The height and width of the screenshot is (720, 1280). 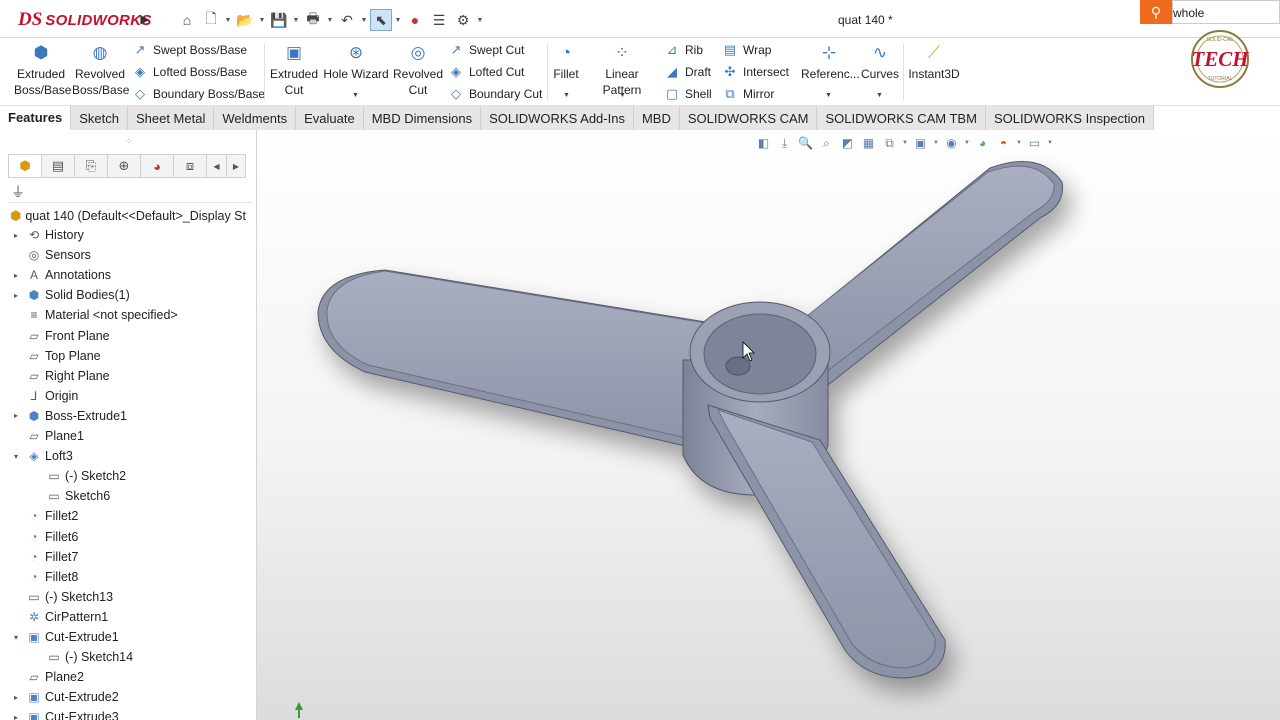 I want to click on tree-item-front-plane: ▱ Front Plane, so click(x=59, y=336).